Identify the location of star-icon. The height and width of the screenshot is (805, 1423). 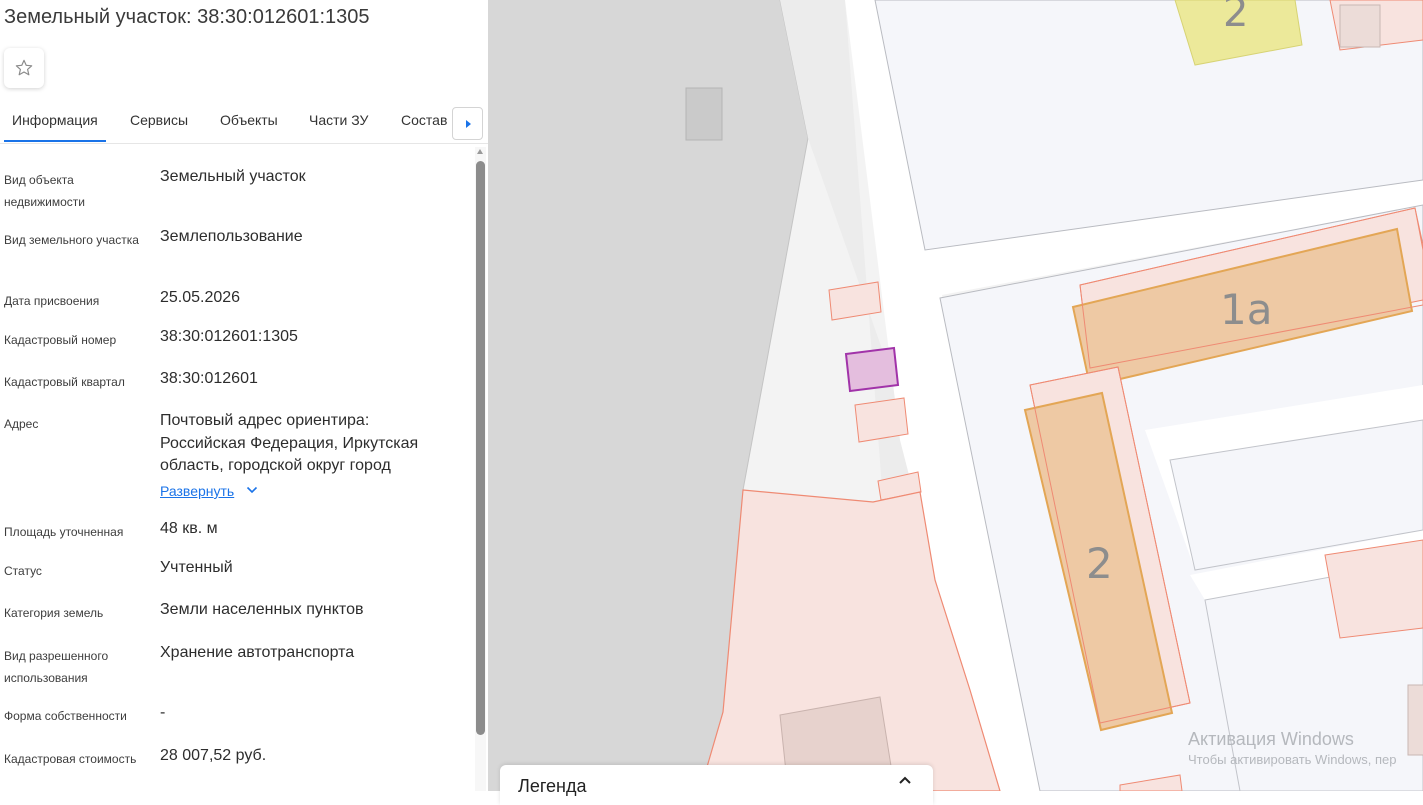
(24, 67).